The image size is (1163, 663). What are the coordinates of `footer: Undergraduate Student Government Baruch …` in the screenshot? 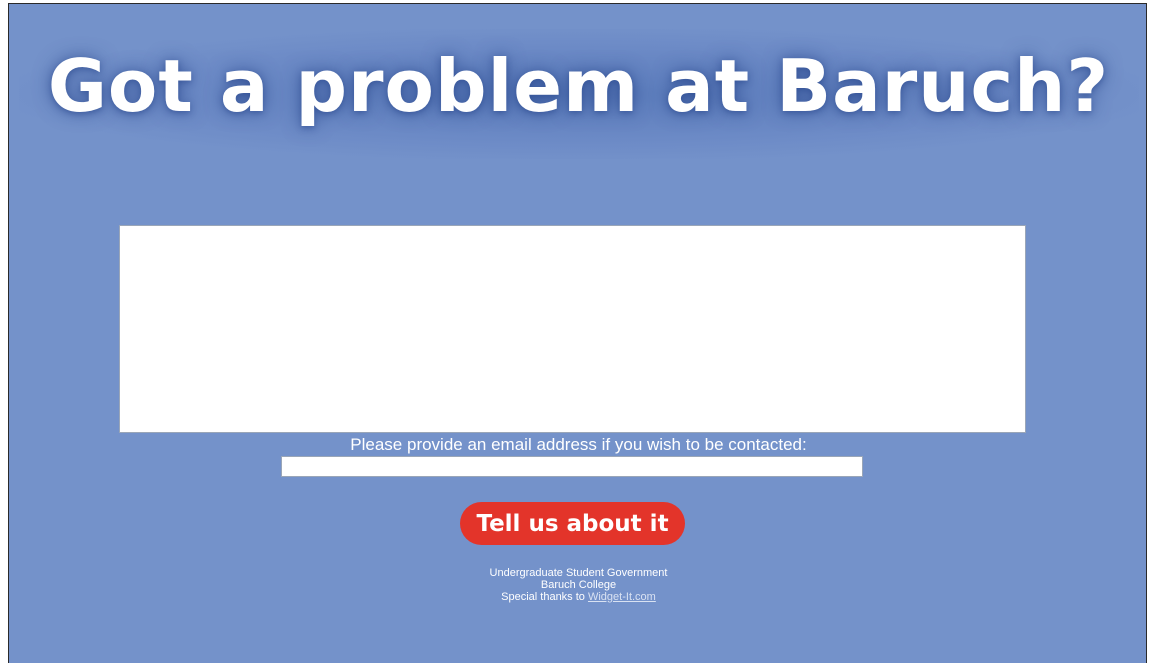 It's located at (577, 585).